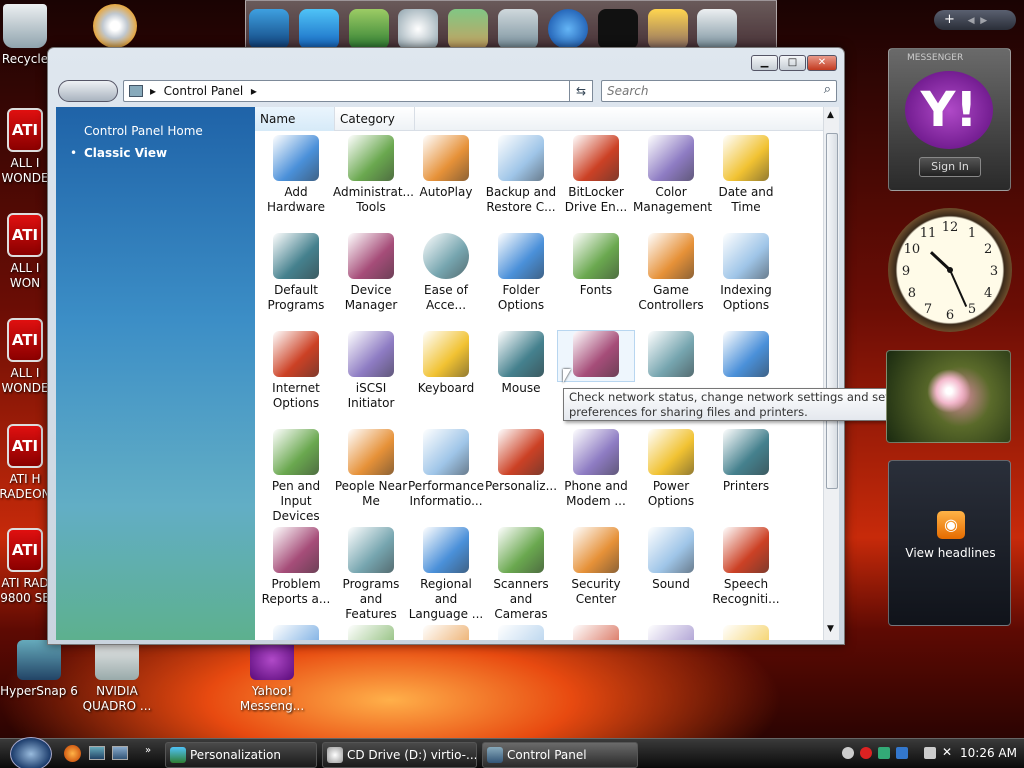  What do you see at coordinates (596, 290) in the screenshot?
I see `item-label: Fonts` at bounding box center [596, 290].